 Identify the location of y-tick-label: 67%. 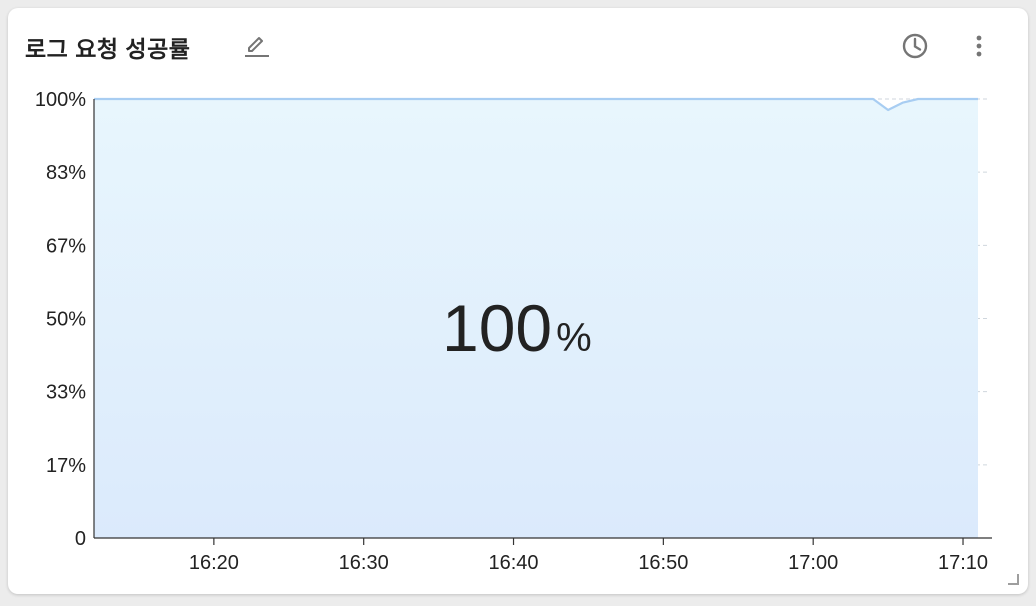
(66, 246).